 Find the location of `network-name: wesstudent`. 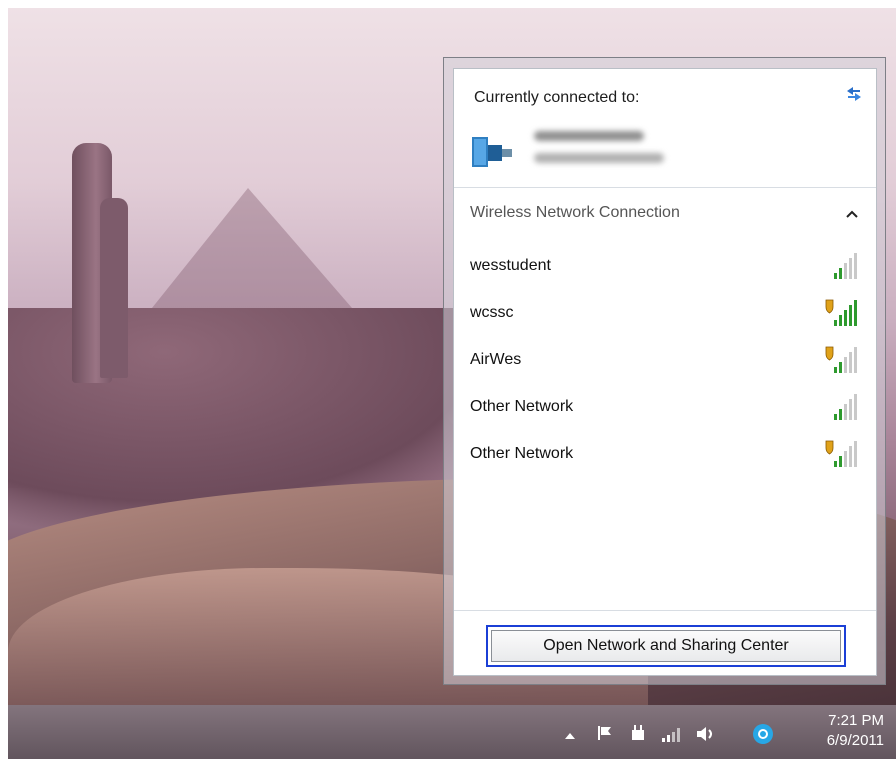

network-name: wesstudent is located at coordinates (510, 265).